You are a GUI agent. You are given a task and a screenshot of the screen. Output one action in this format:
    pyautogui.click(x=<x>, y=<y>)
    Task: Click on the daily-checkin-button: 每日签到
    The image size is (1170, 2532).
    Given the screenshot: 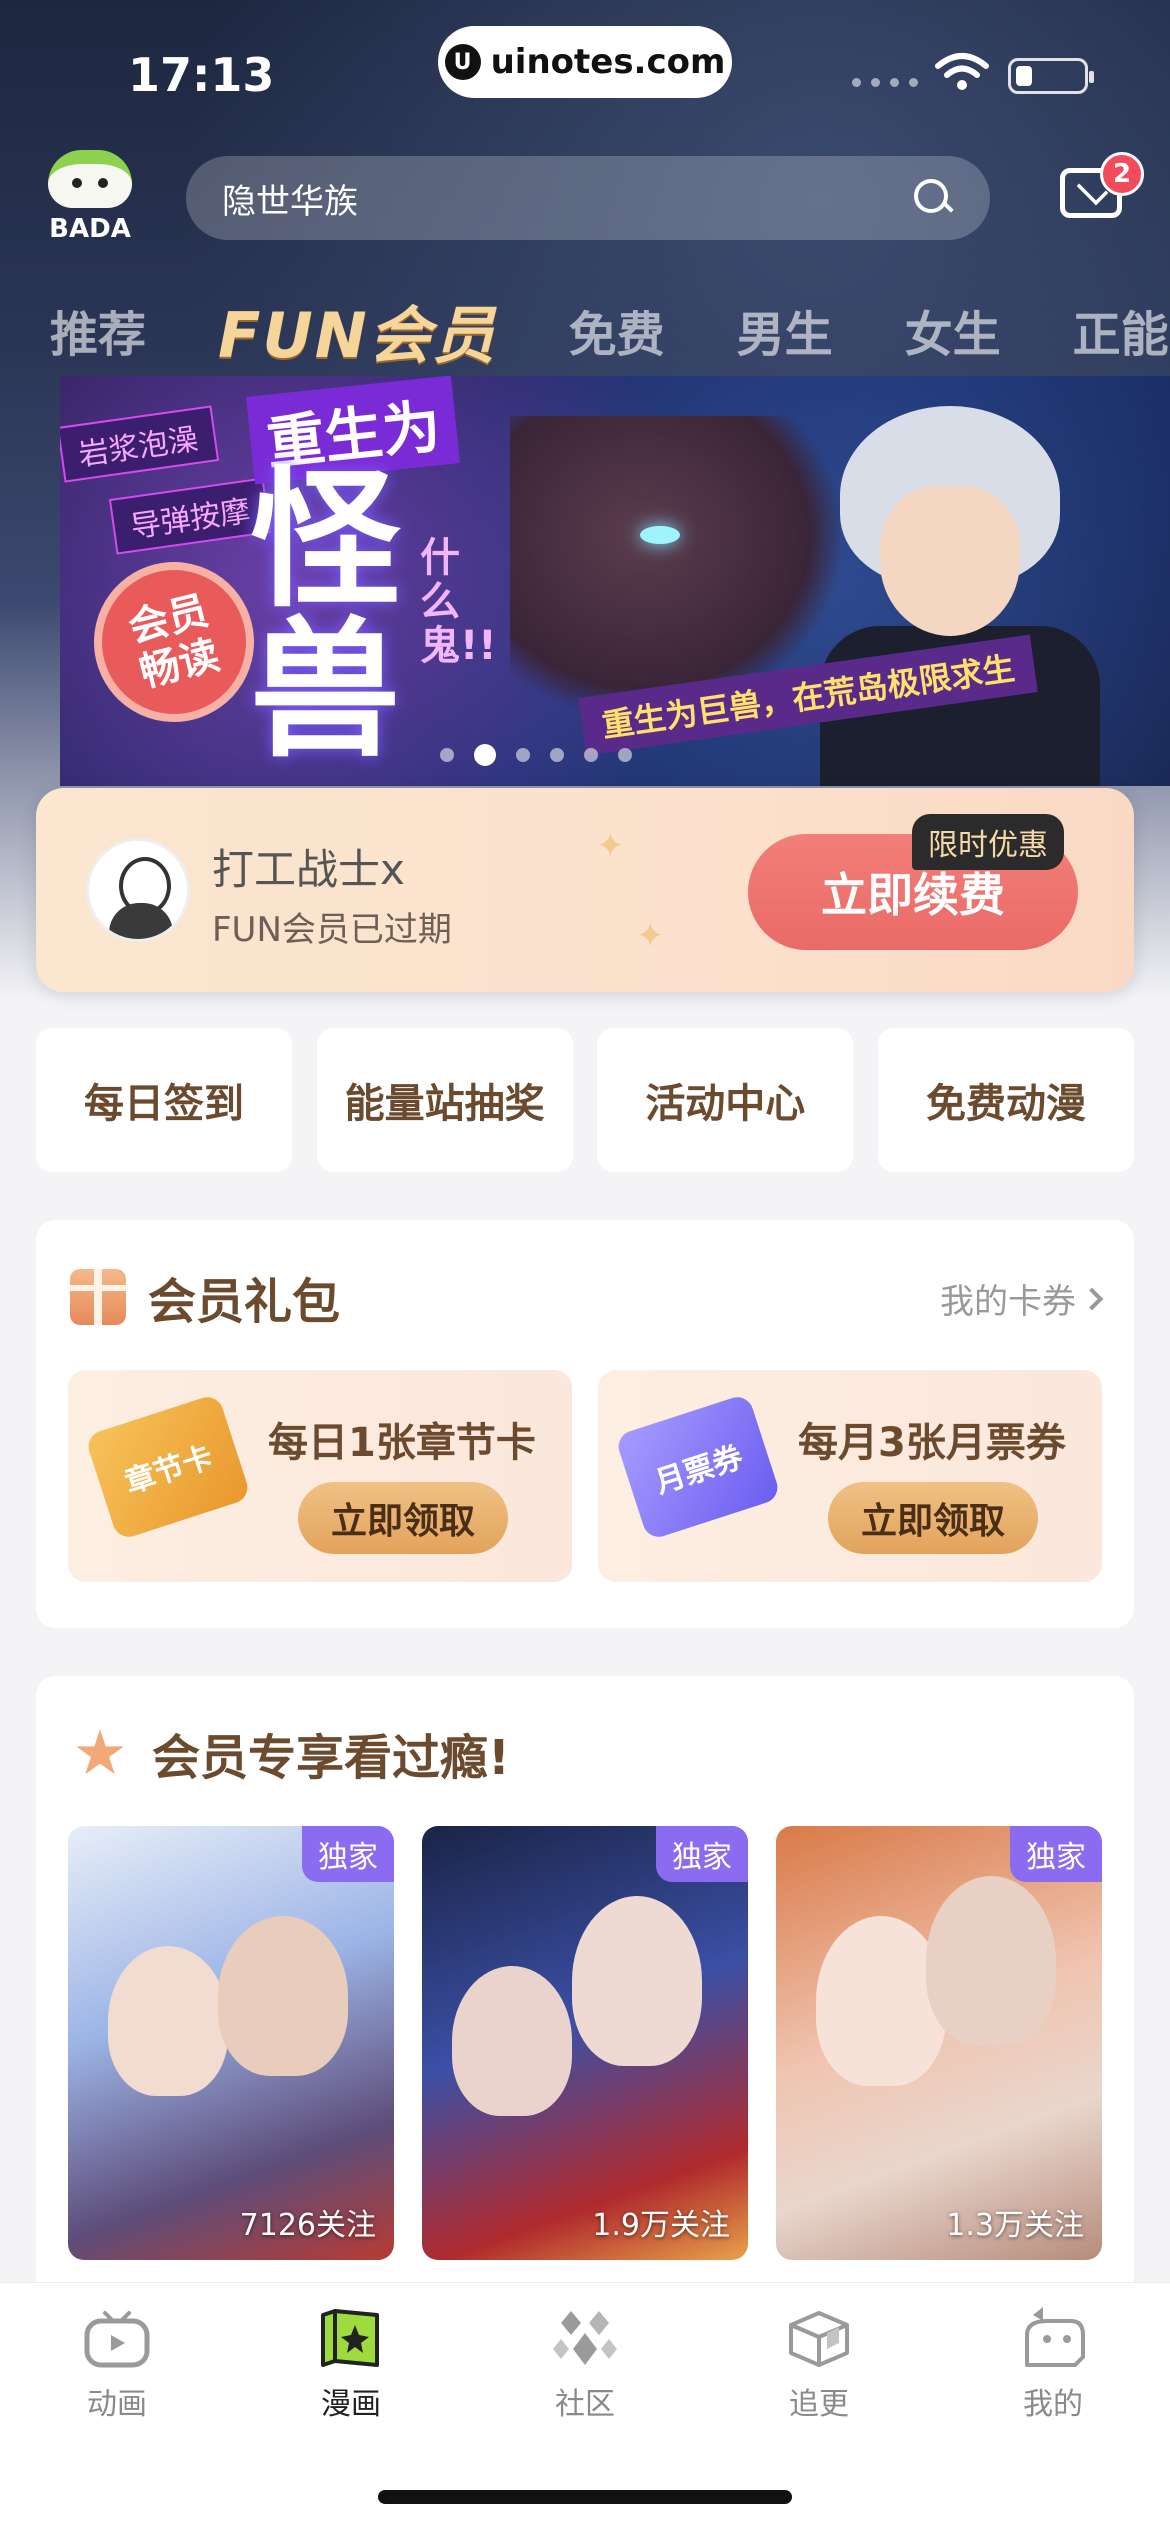 What is the action you would take?
    pyautogui.click(x=164, y=1100)
    